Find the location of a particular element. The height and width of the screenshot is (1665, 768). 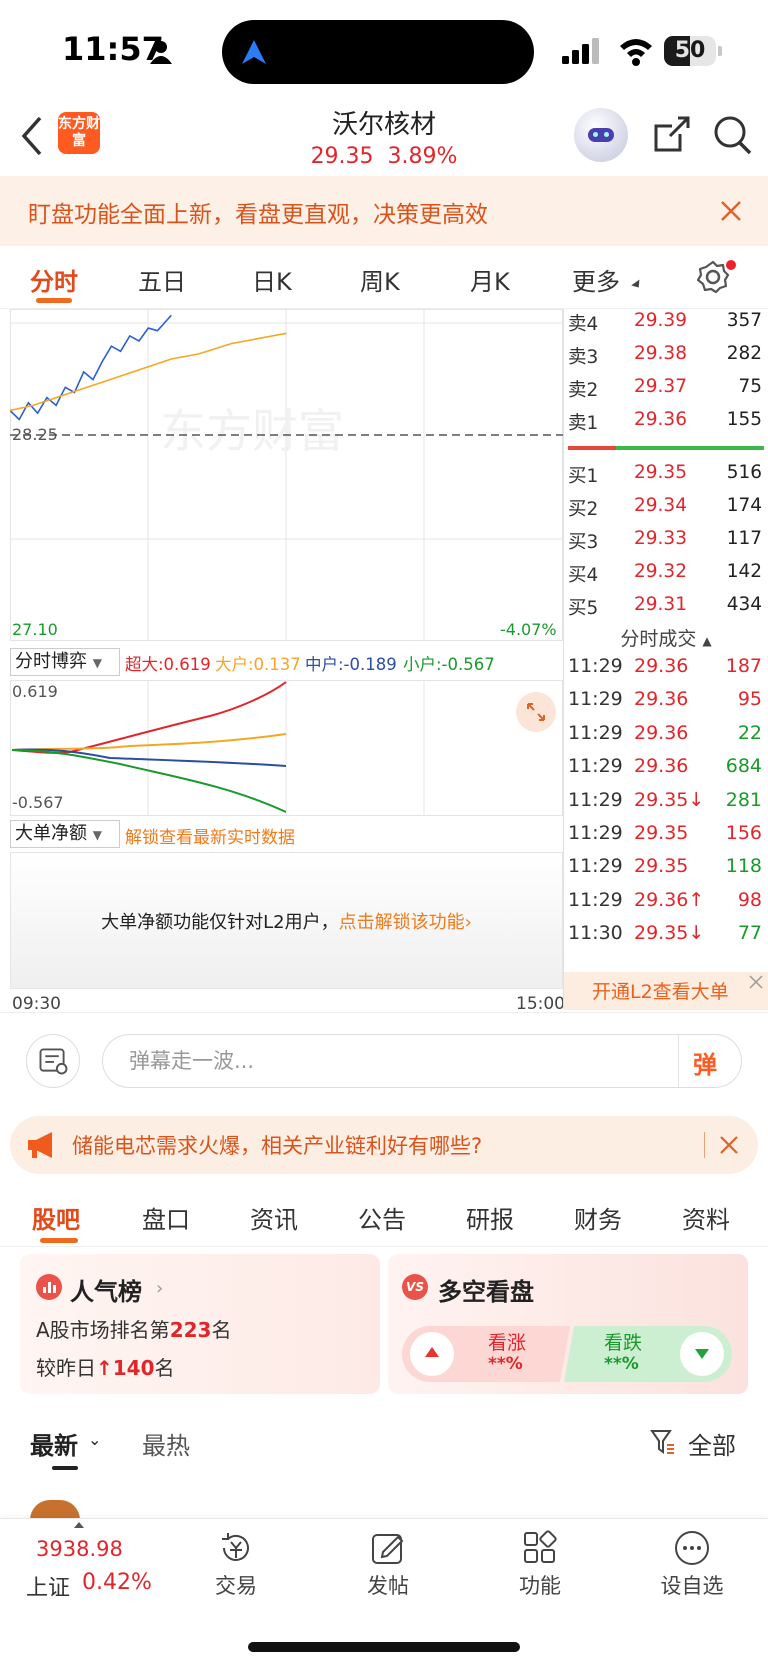

home-indicator is located at coordinates (384, 1647).